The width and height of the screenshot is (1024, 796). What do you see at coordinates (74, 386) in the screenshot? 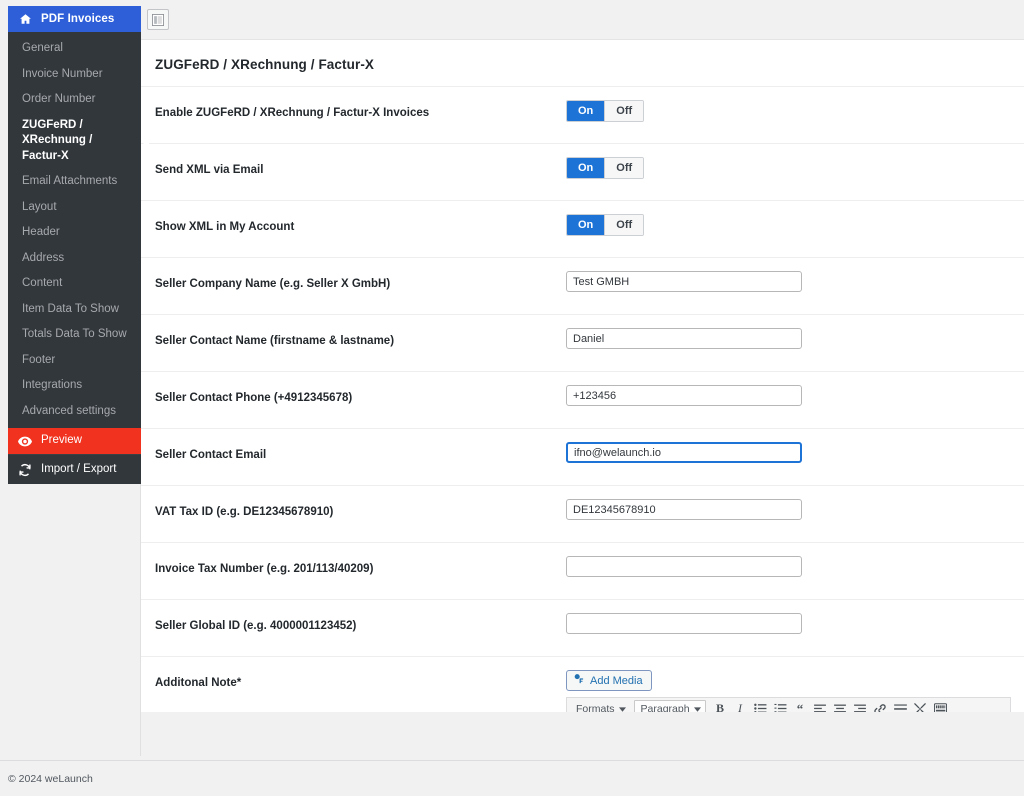
I see `sidebar-item-integrations: Integrations` at bounding box center [74, 386].